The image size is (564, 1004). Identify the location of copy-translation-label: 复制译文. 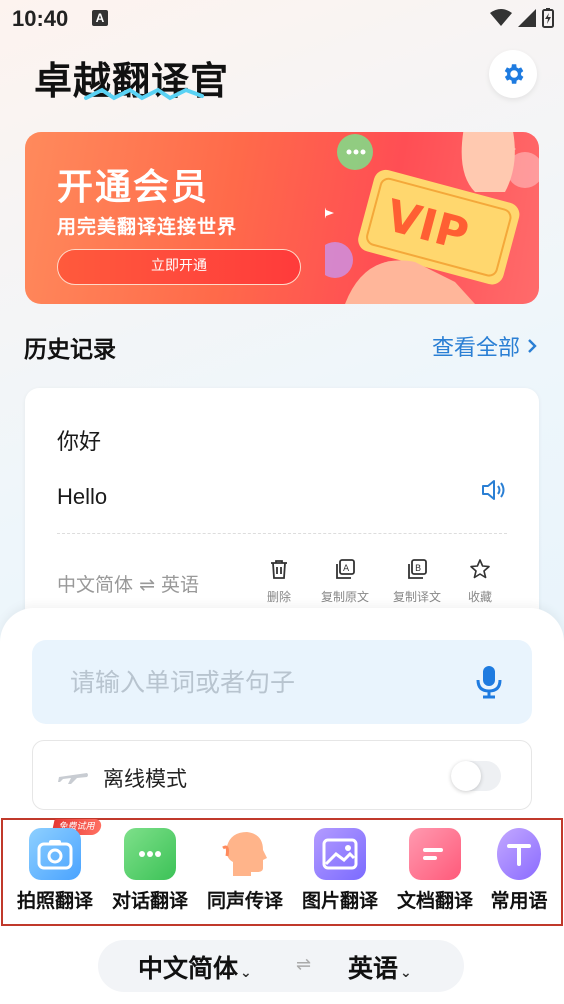
(416, 597).